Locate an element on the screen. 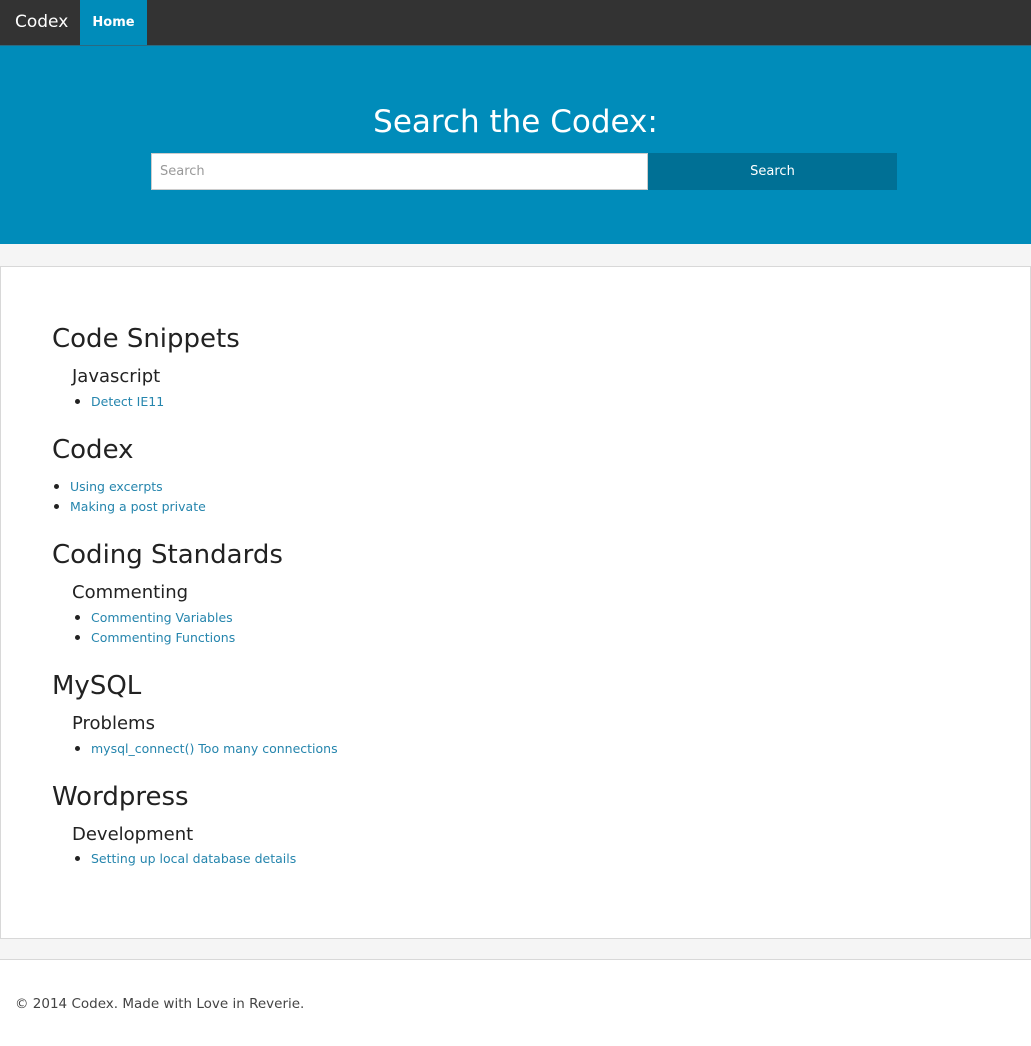  top-nav-bar: Codex Home is located at coordinates (515, 22).